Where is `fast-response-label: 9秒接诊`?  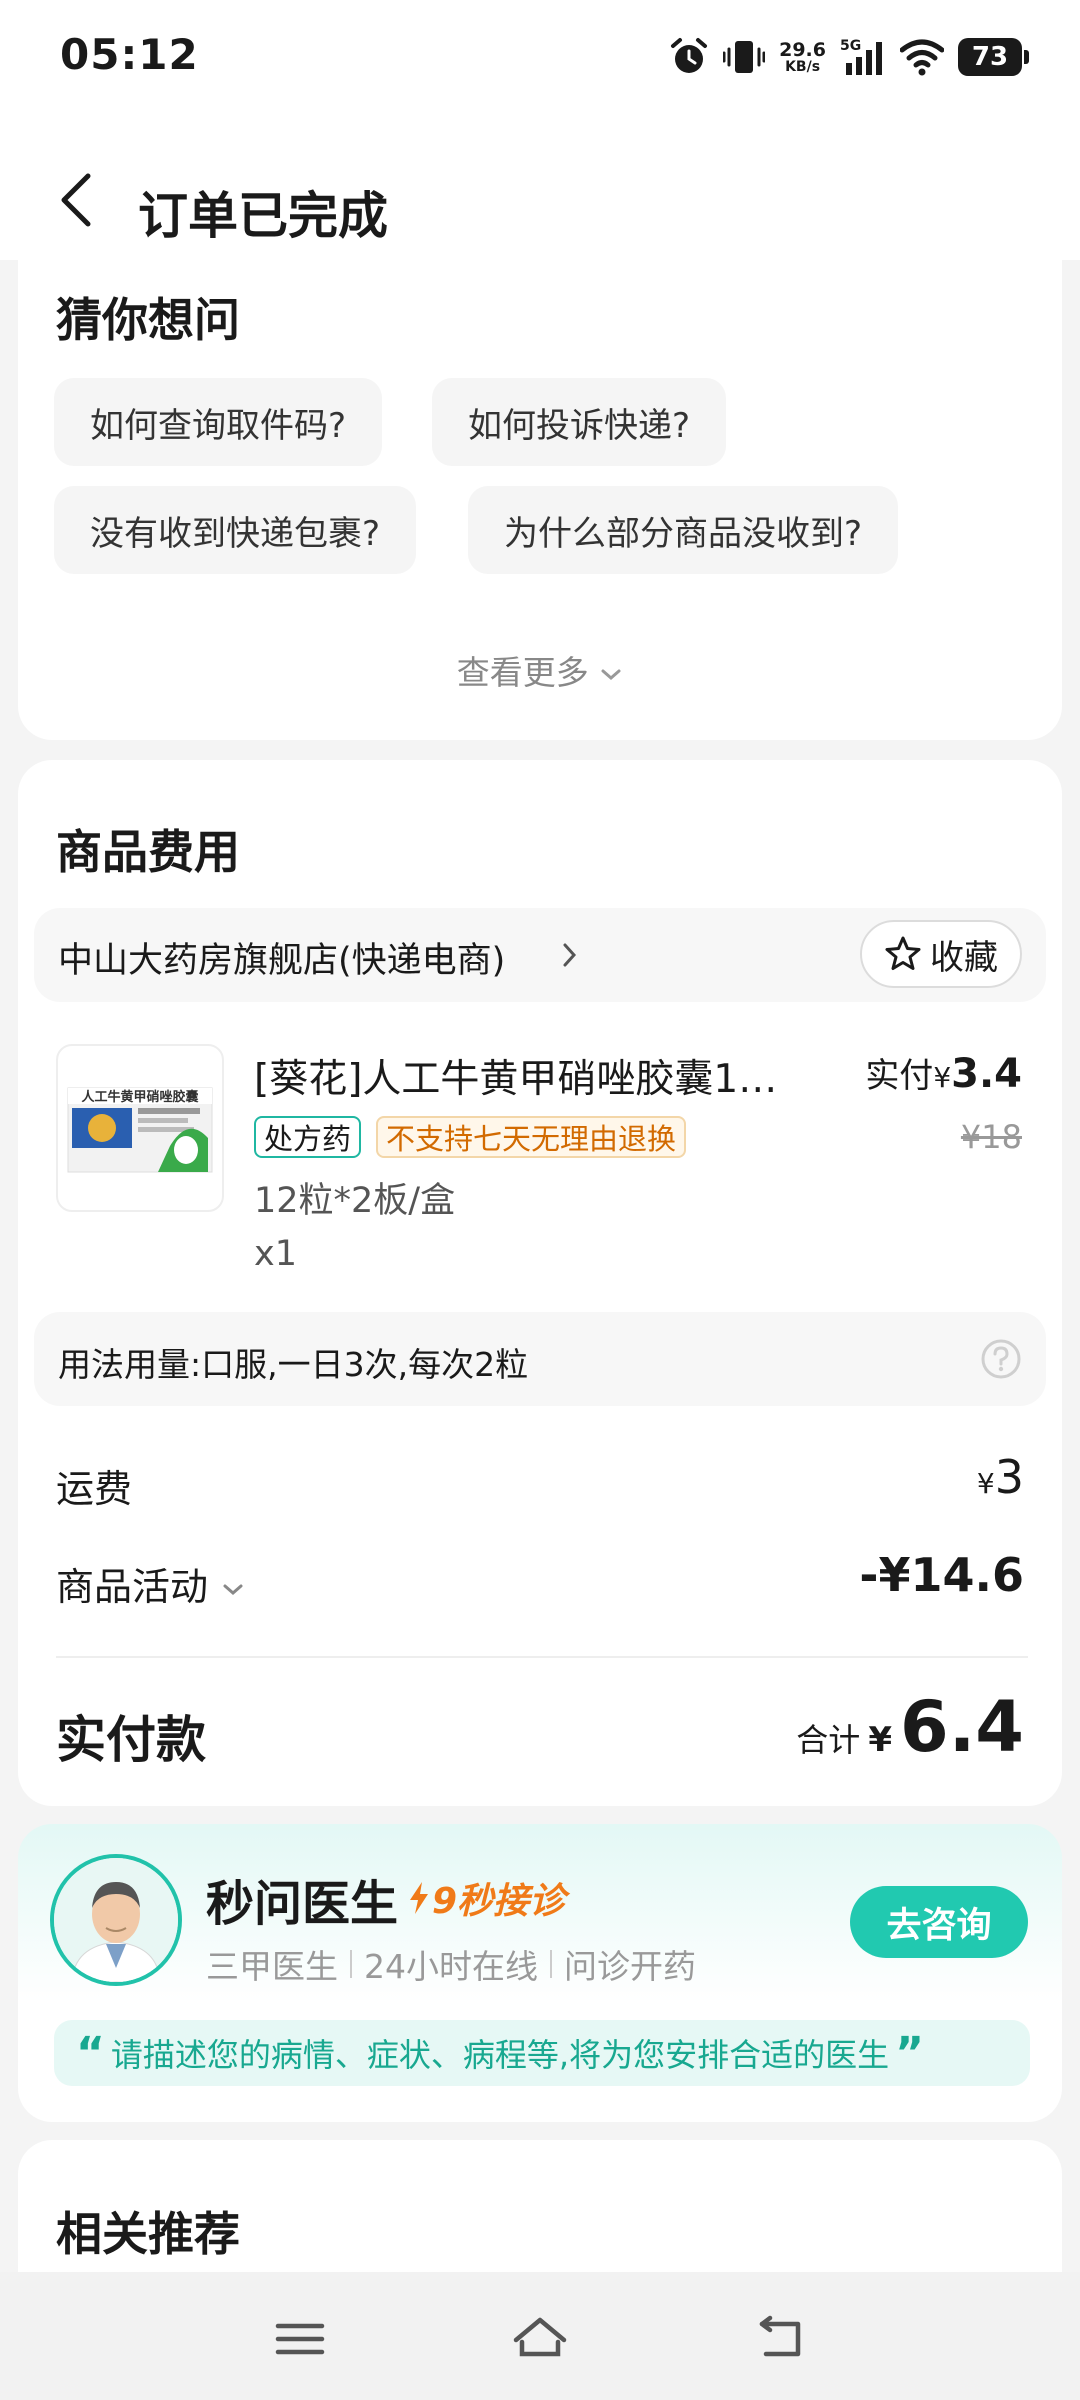
fast-response-label: 9秒接诊 is located at coordinates (499, 1901).